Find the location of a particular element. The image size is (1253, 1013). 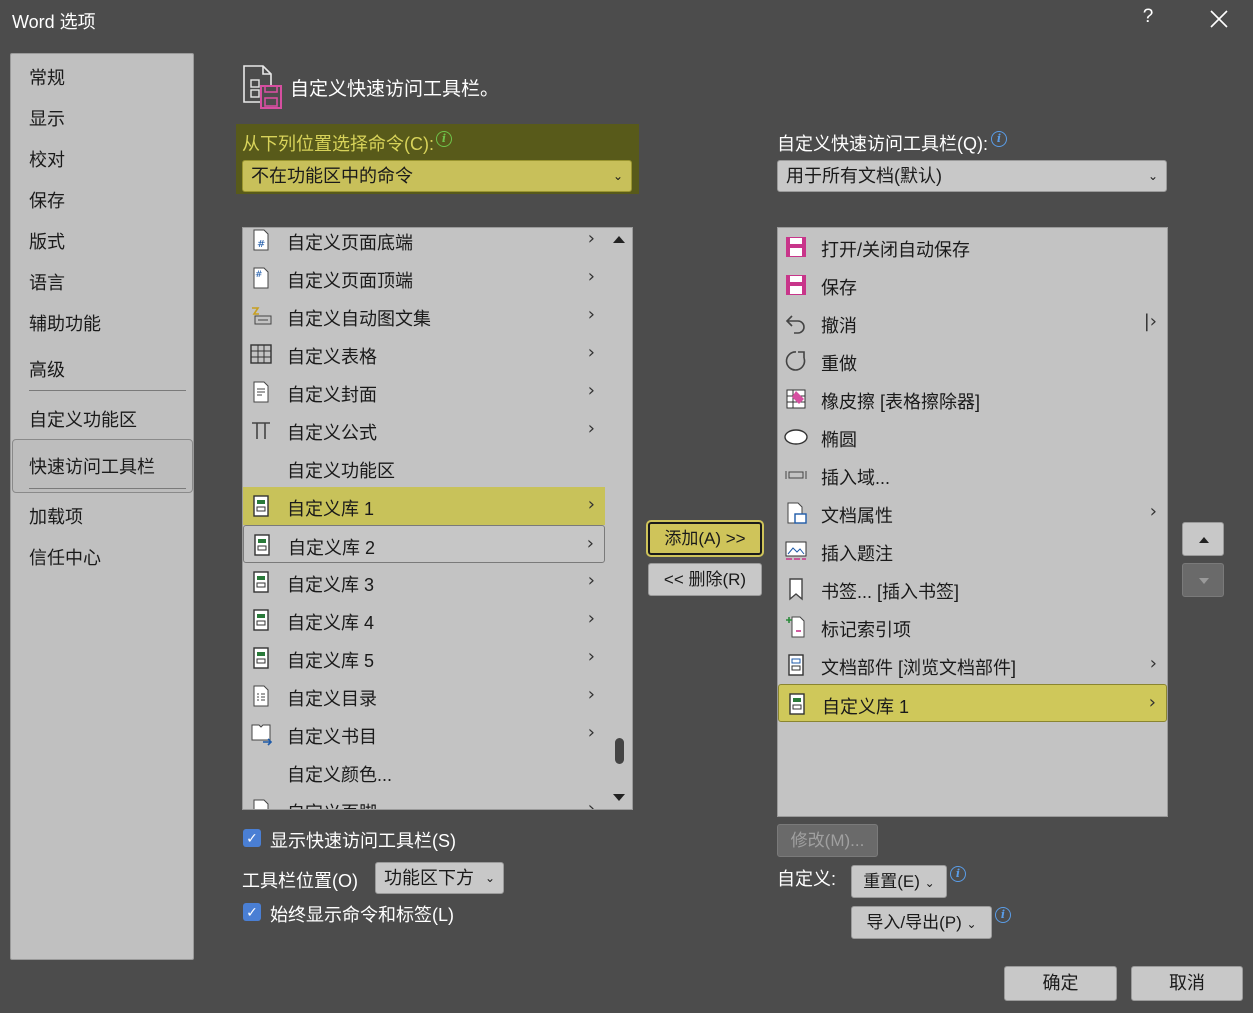

qat-list-item: 撤消 |› is located at coordinates (972, 323).